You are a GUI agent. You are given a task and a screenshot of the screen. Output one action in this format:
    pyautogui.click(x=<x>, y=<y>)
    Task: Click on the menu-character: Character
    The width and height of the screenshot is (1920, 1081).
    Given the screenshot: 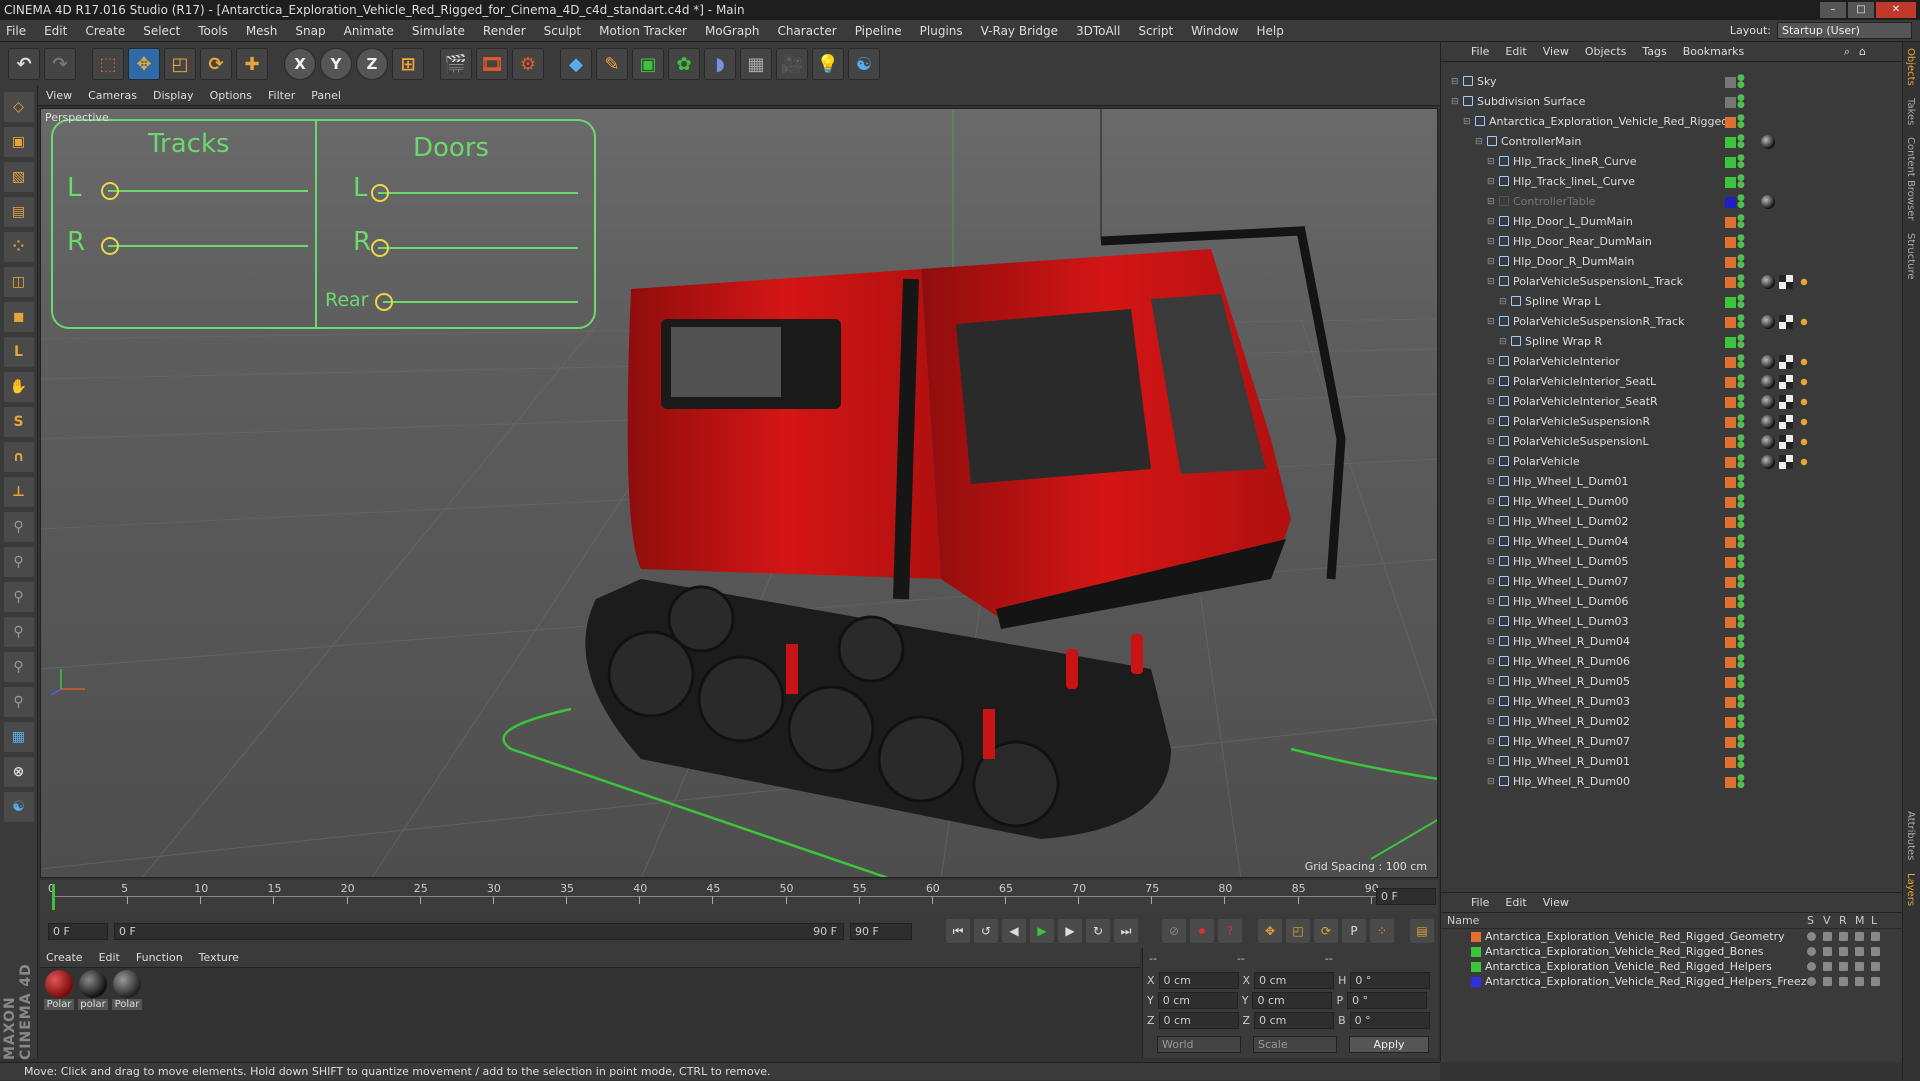 What is the action you would take?
    pyautogui.click(x=806, y=31)
    